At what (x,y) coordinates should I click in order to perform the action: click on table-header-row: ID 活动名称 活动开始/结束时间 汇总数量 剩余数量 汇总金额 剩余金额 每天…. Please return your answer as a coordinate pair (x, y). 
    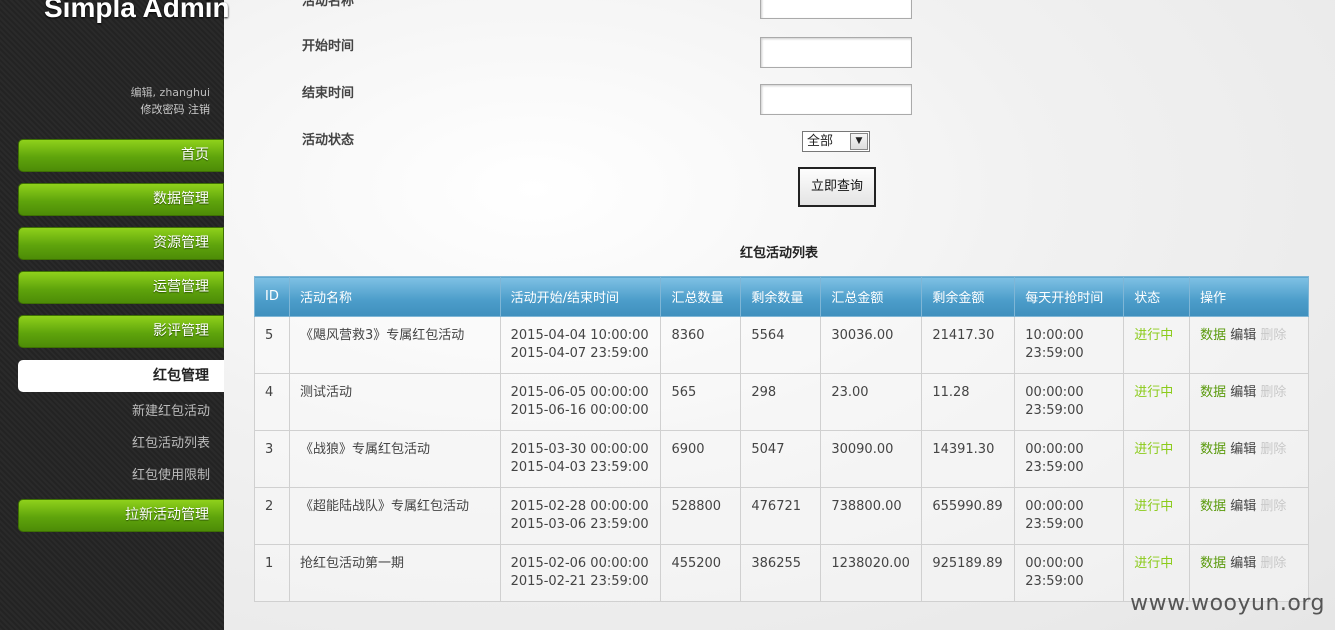
    Looking at the image, I should click on (781, 296).